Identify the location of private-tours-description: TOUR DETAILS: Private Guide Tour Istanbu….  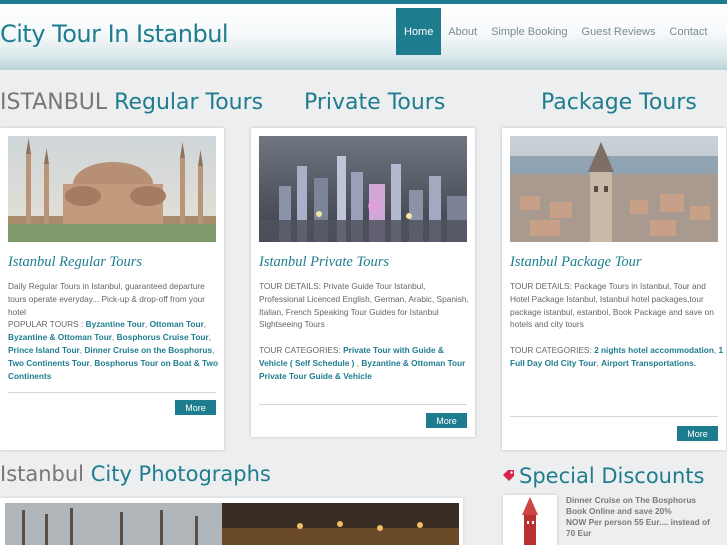
(364, 305).